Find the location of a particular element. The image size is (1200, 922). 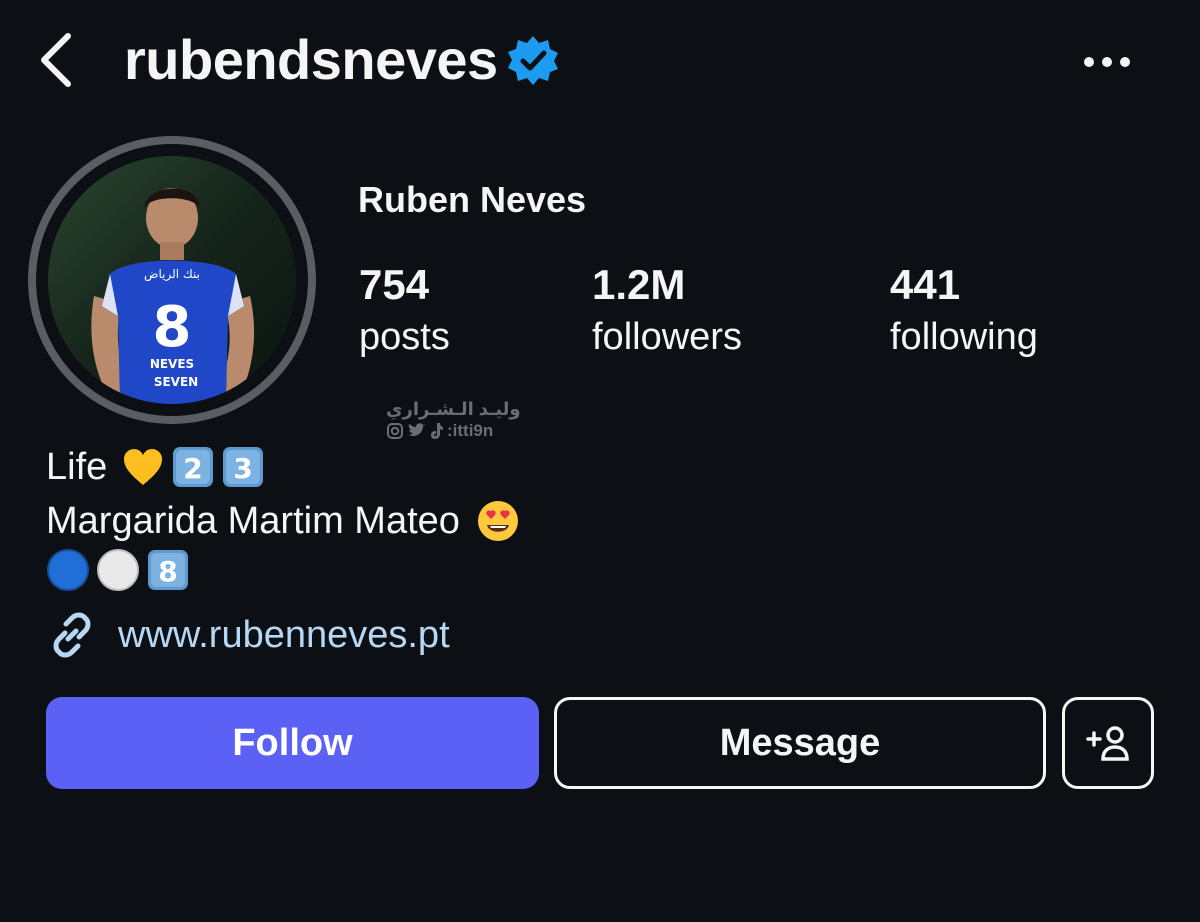

watermark: وليـد الـشـراري :itti9n is located at coordinates (453, 420).